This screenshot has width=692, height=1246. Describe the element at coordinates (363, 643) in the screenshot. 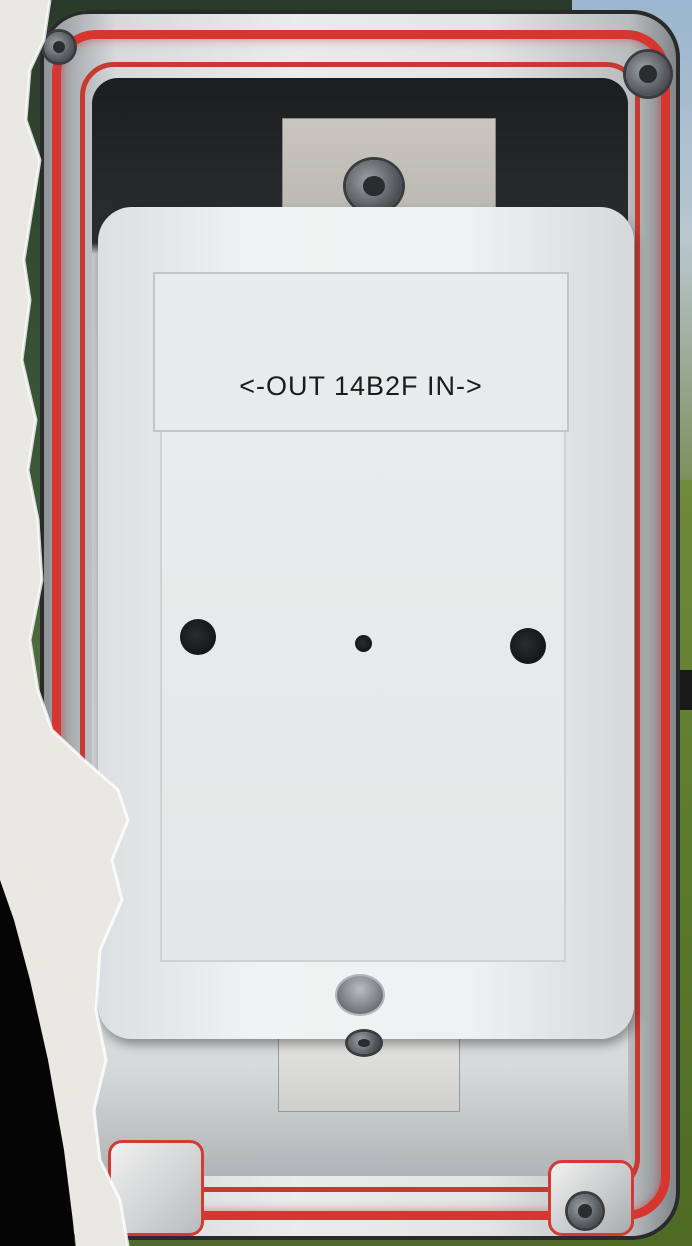

I see `center-hole` at that location.